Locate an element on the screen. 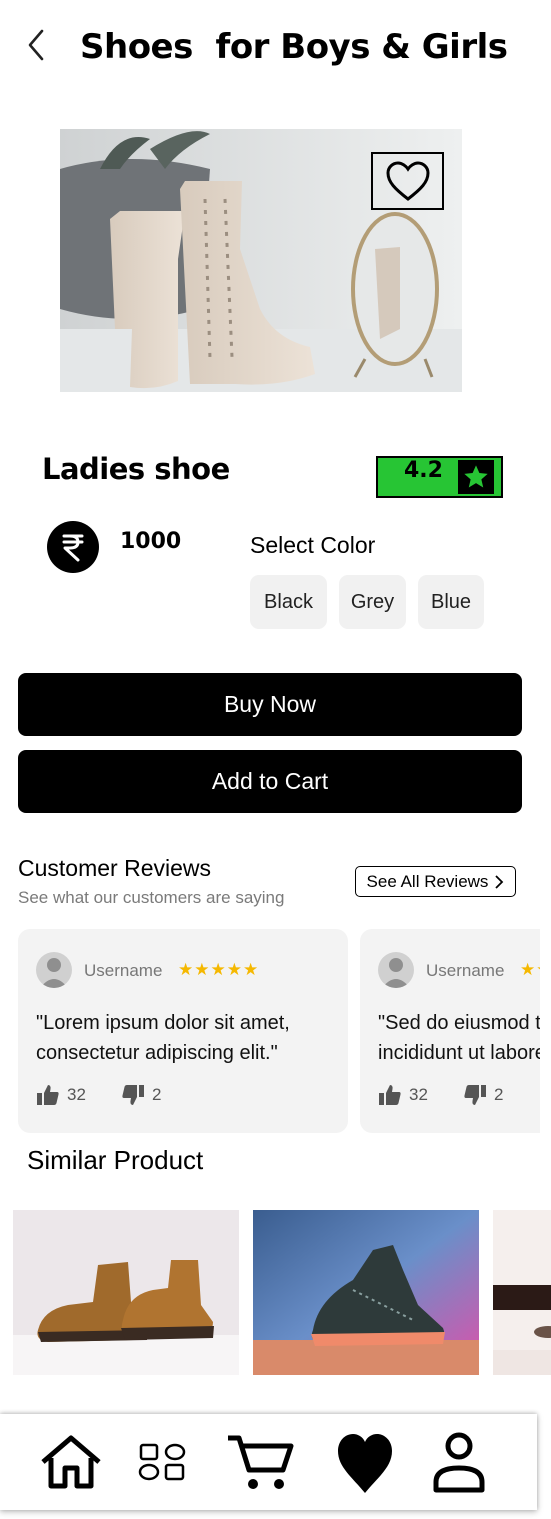 The width and height of the screenshot is (551, 1519). product-name: Ladies shoe is located at coordinates (136, 469).